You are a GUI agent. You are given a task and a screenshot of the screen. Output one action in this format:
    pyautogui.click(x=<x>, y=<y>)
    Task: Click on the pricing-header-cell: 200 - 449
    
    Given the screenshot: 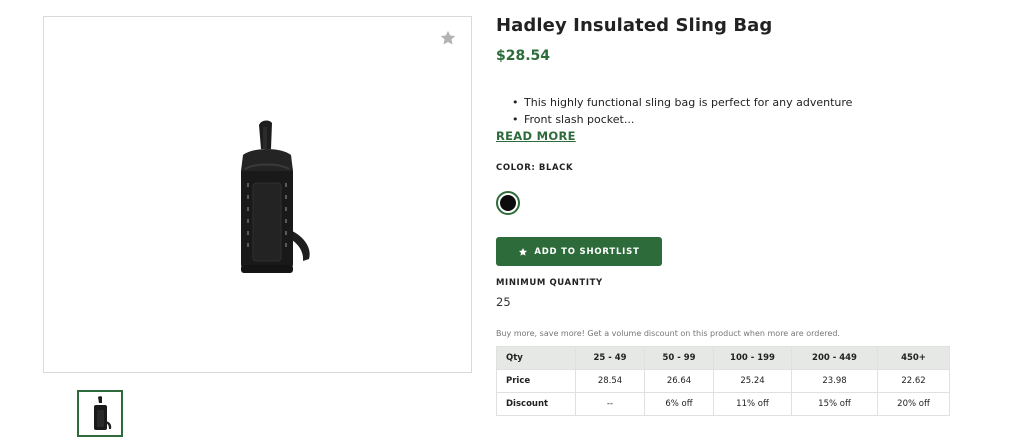 What is the action you would take?
    pyautogui.click(x=834, y=358)
    